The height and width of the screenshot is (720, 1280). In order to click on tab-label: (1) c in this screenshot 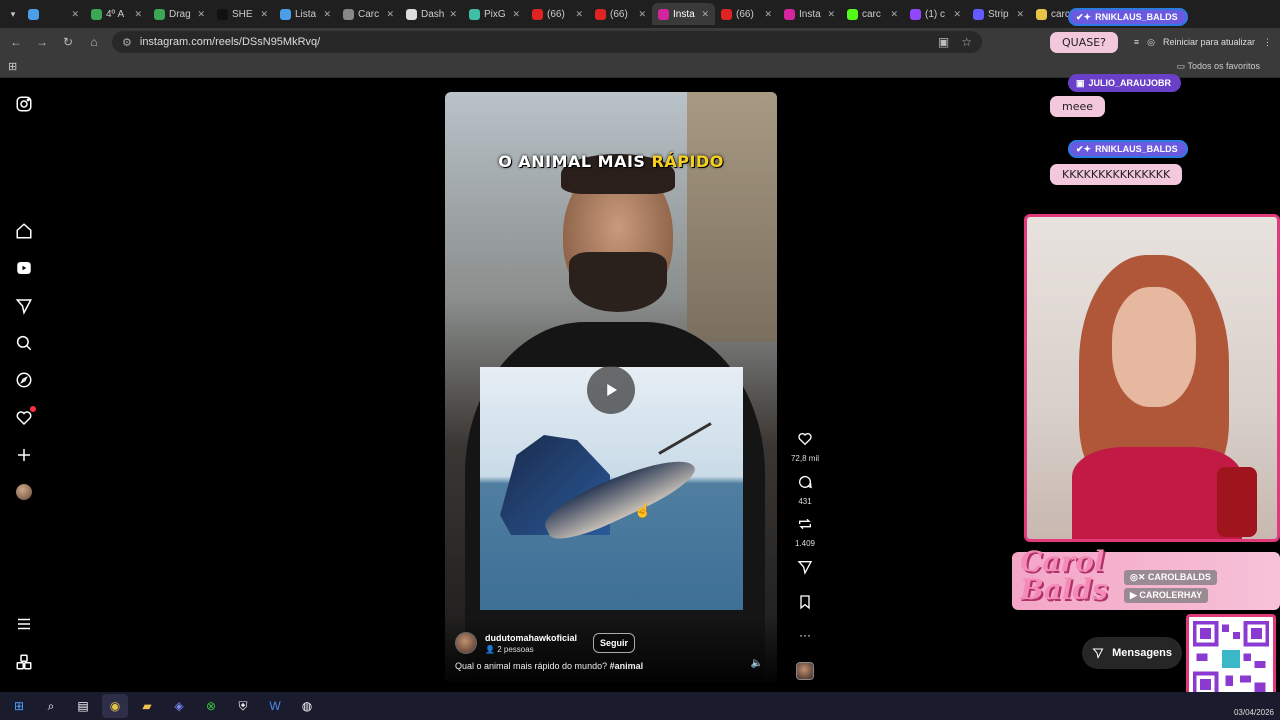, I will do `click(935, 14)`.